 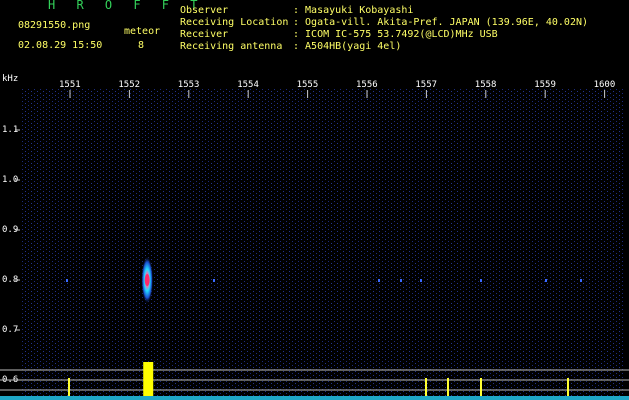 What do you see at coordinates (204, 10) in the screenshot?
I see `observer-label: Observer` at bounding box center [204, 10].